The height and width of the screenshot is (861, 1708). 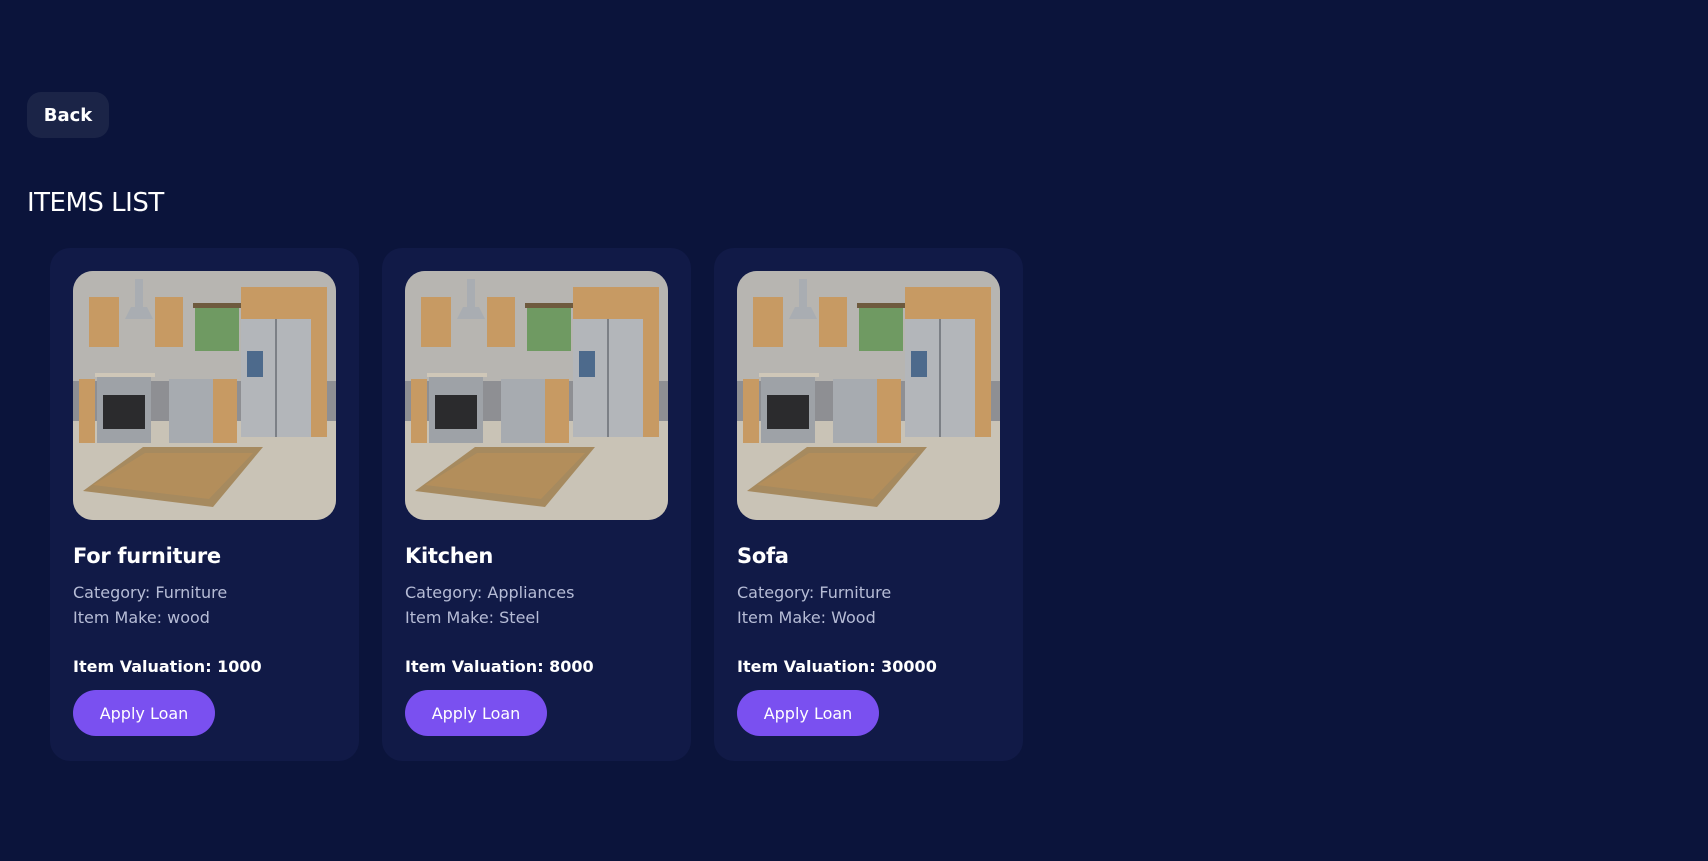 What do you see at coordinates (490, 592) in the screenshot?
I see `item-category: Category: Appliances` at bounding box center [490, 592].